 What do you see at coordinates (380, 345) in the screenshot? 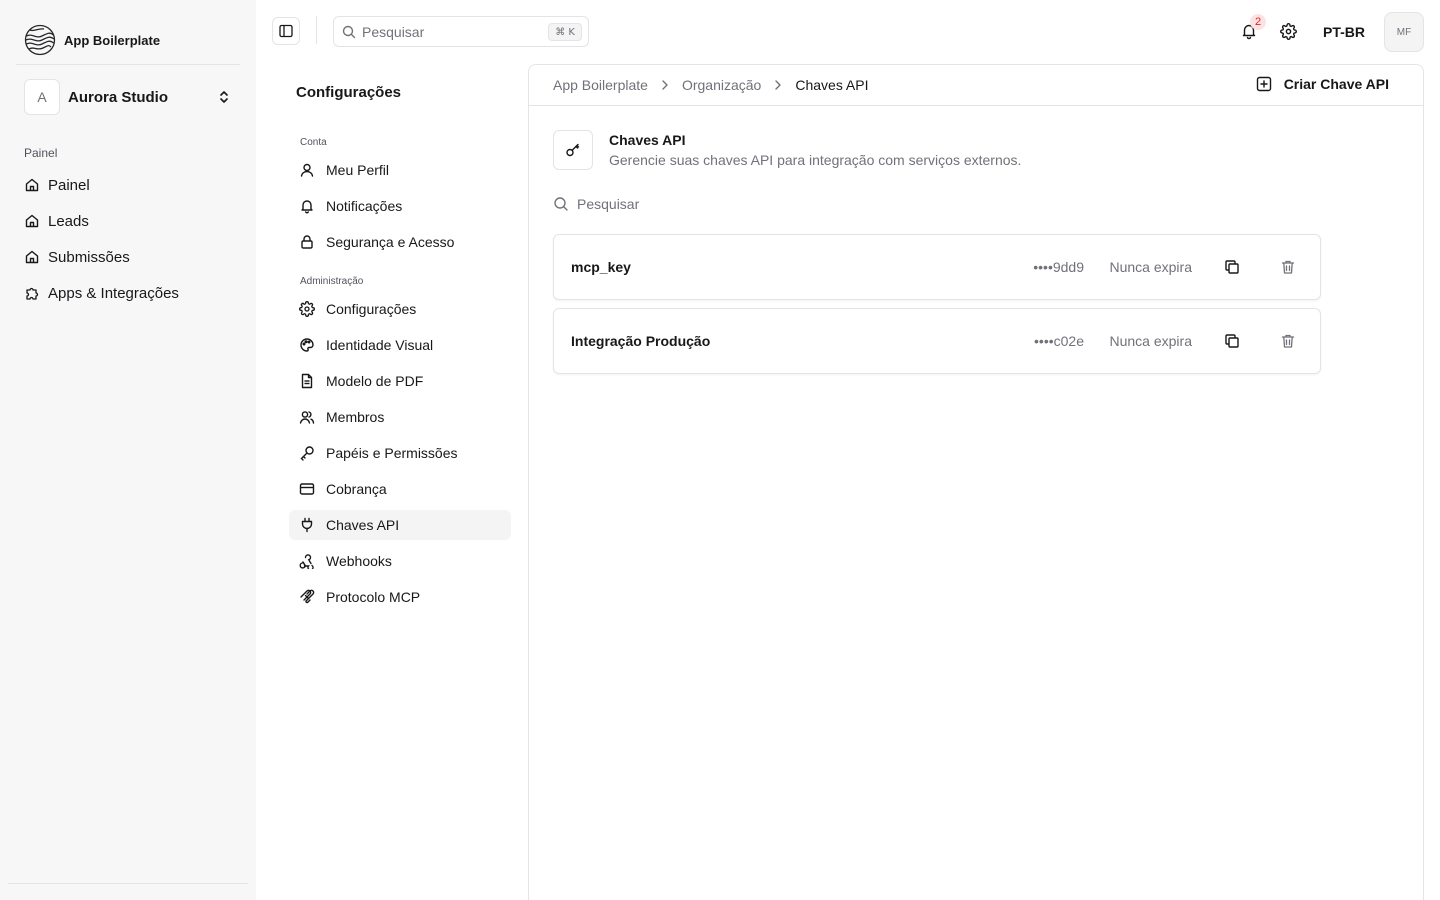
I see `settings-item-label: Identidade Visual` at bounding box center [380, 345].